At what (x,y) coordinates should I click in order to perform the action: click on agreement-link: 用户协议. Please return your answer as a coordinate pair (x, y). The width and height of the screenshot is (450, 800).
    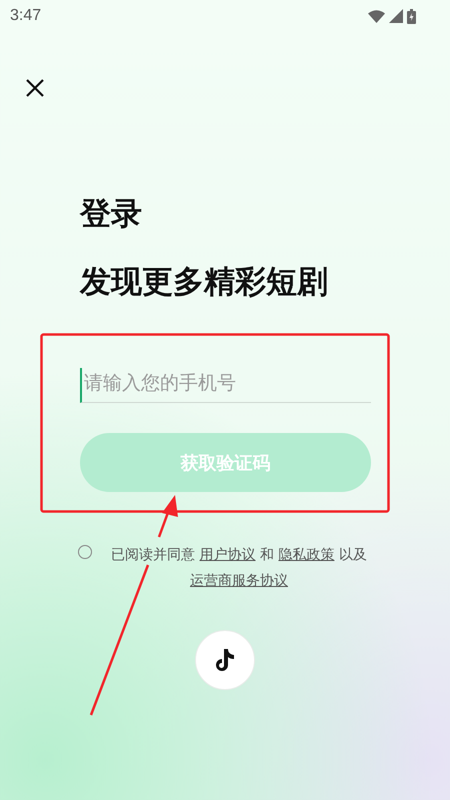
    Looking at the image, I should click on (228, 555).